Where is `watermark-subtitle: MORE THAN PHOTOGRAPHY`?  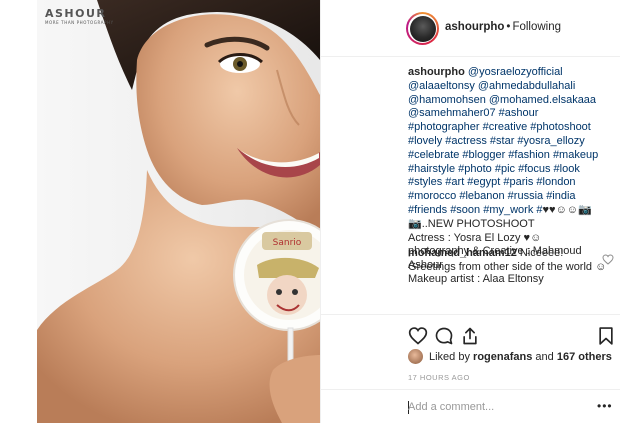
watermark-subtitle: MORE THAN PHOTOGRAPHY is located at coordinates (79, 22).